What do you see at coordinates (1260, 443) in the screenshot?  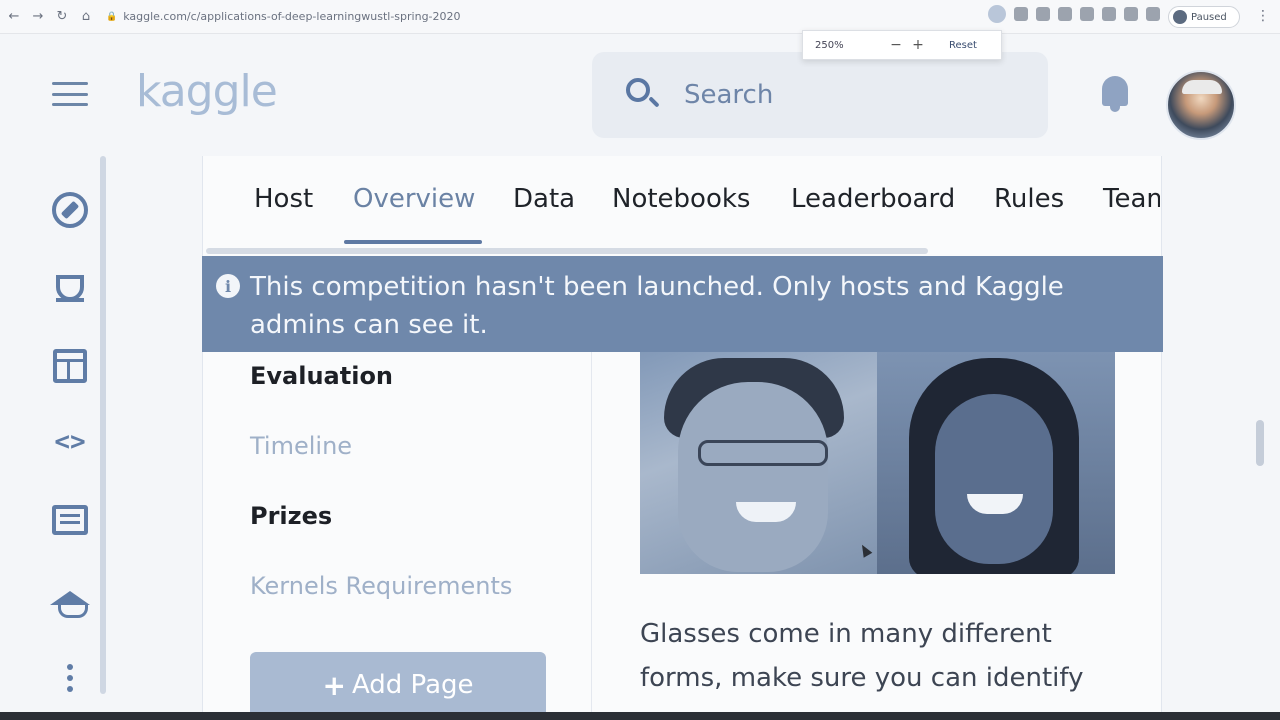 I see `page-scrollbar` at bounding box center [1260, 443].